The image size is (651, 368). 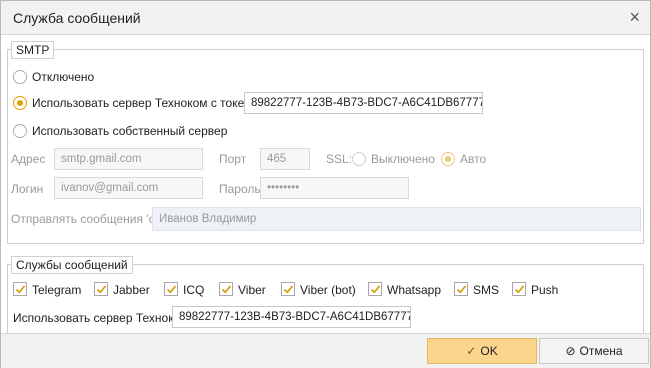 I want to click on checkbox-jabber, so click(x=101, y=289).